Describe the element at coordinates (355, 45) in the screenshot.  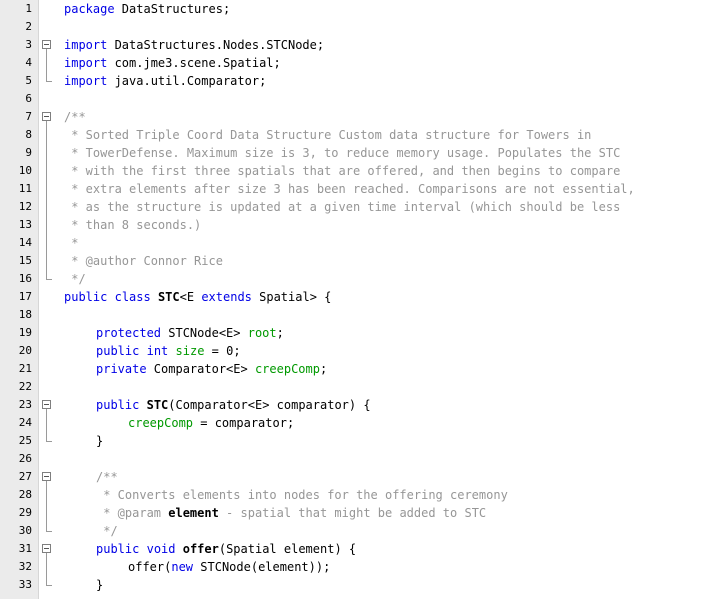
I see `code-line: 3 import DataStructures.Nodes.STCNode;` at that location.